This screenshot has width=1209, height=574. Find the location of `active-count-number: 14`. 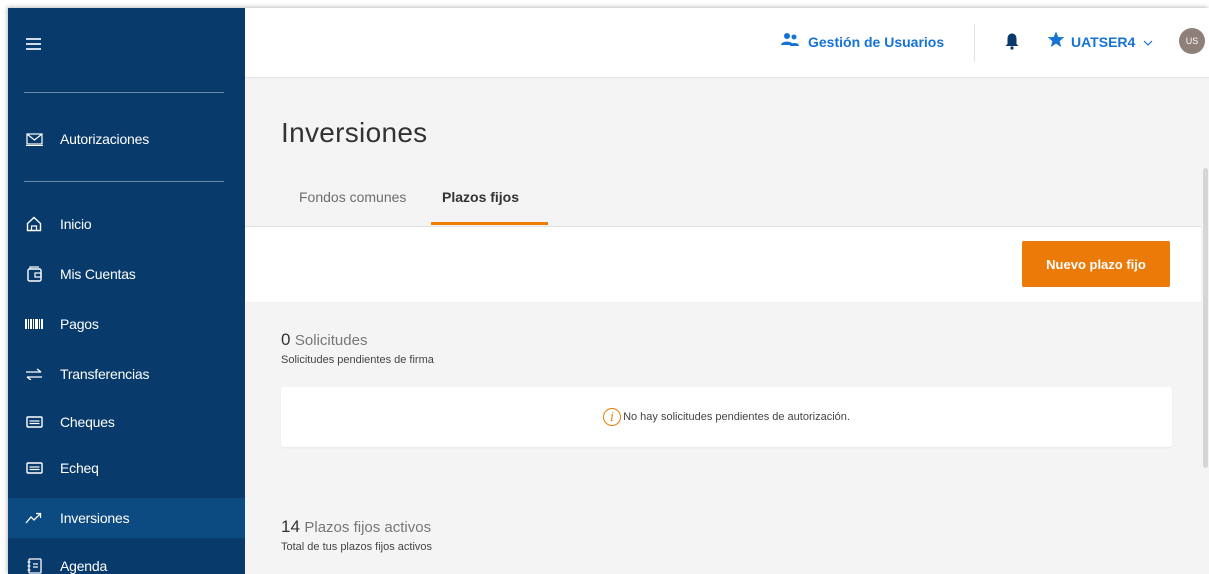

active-count-number: 14 is located at coordinates (290, 526).